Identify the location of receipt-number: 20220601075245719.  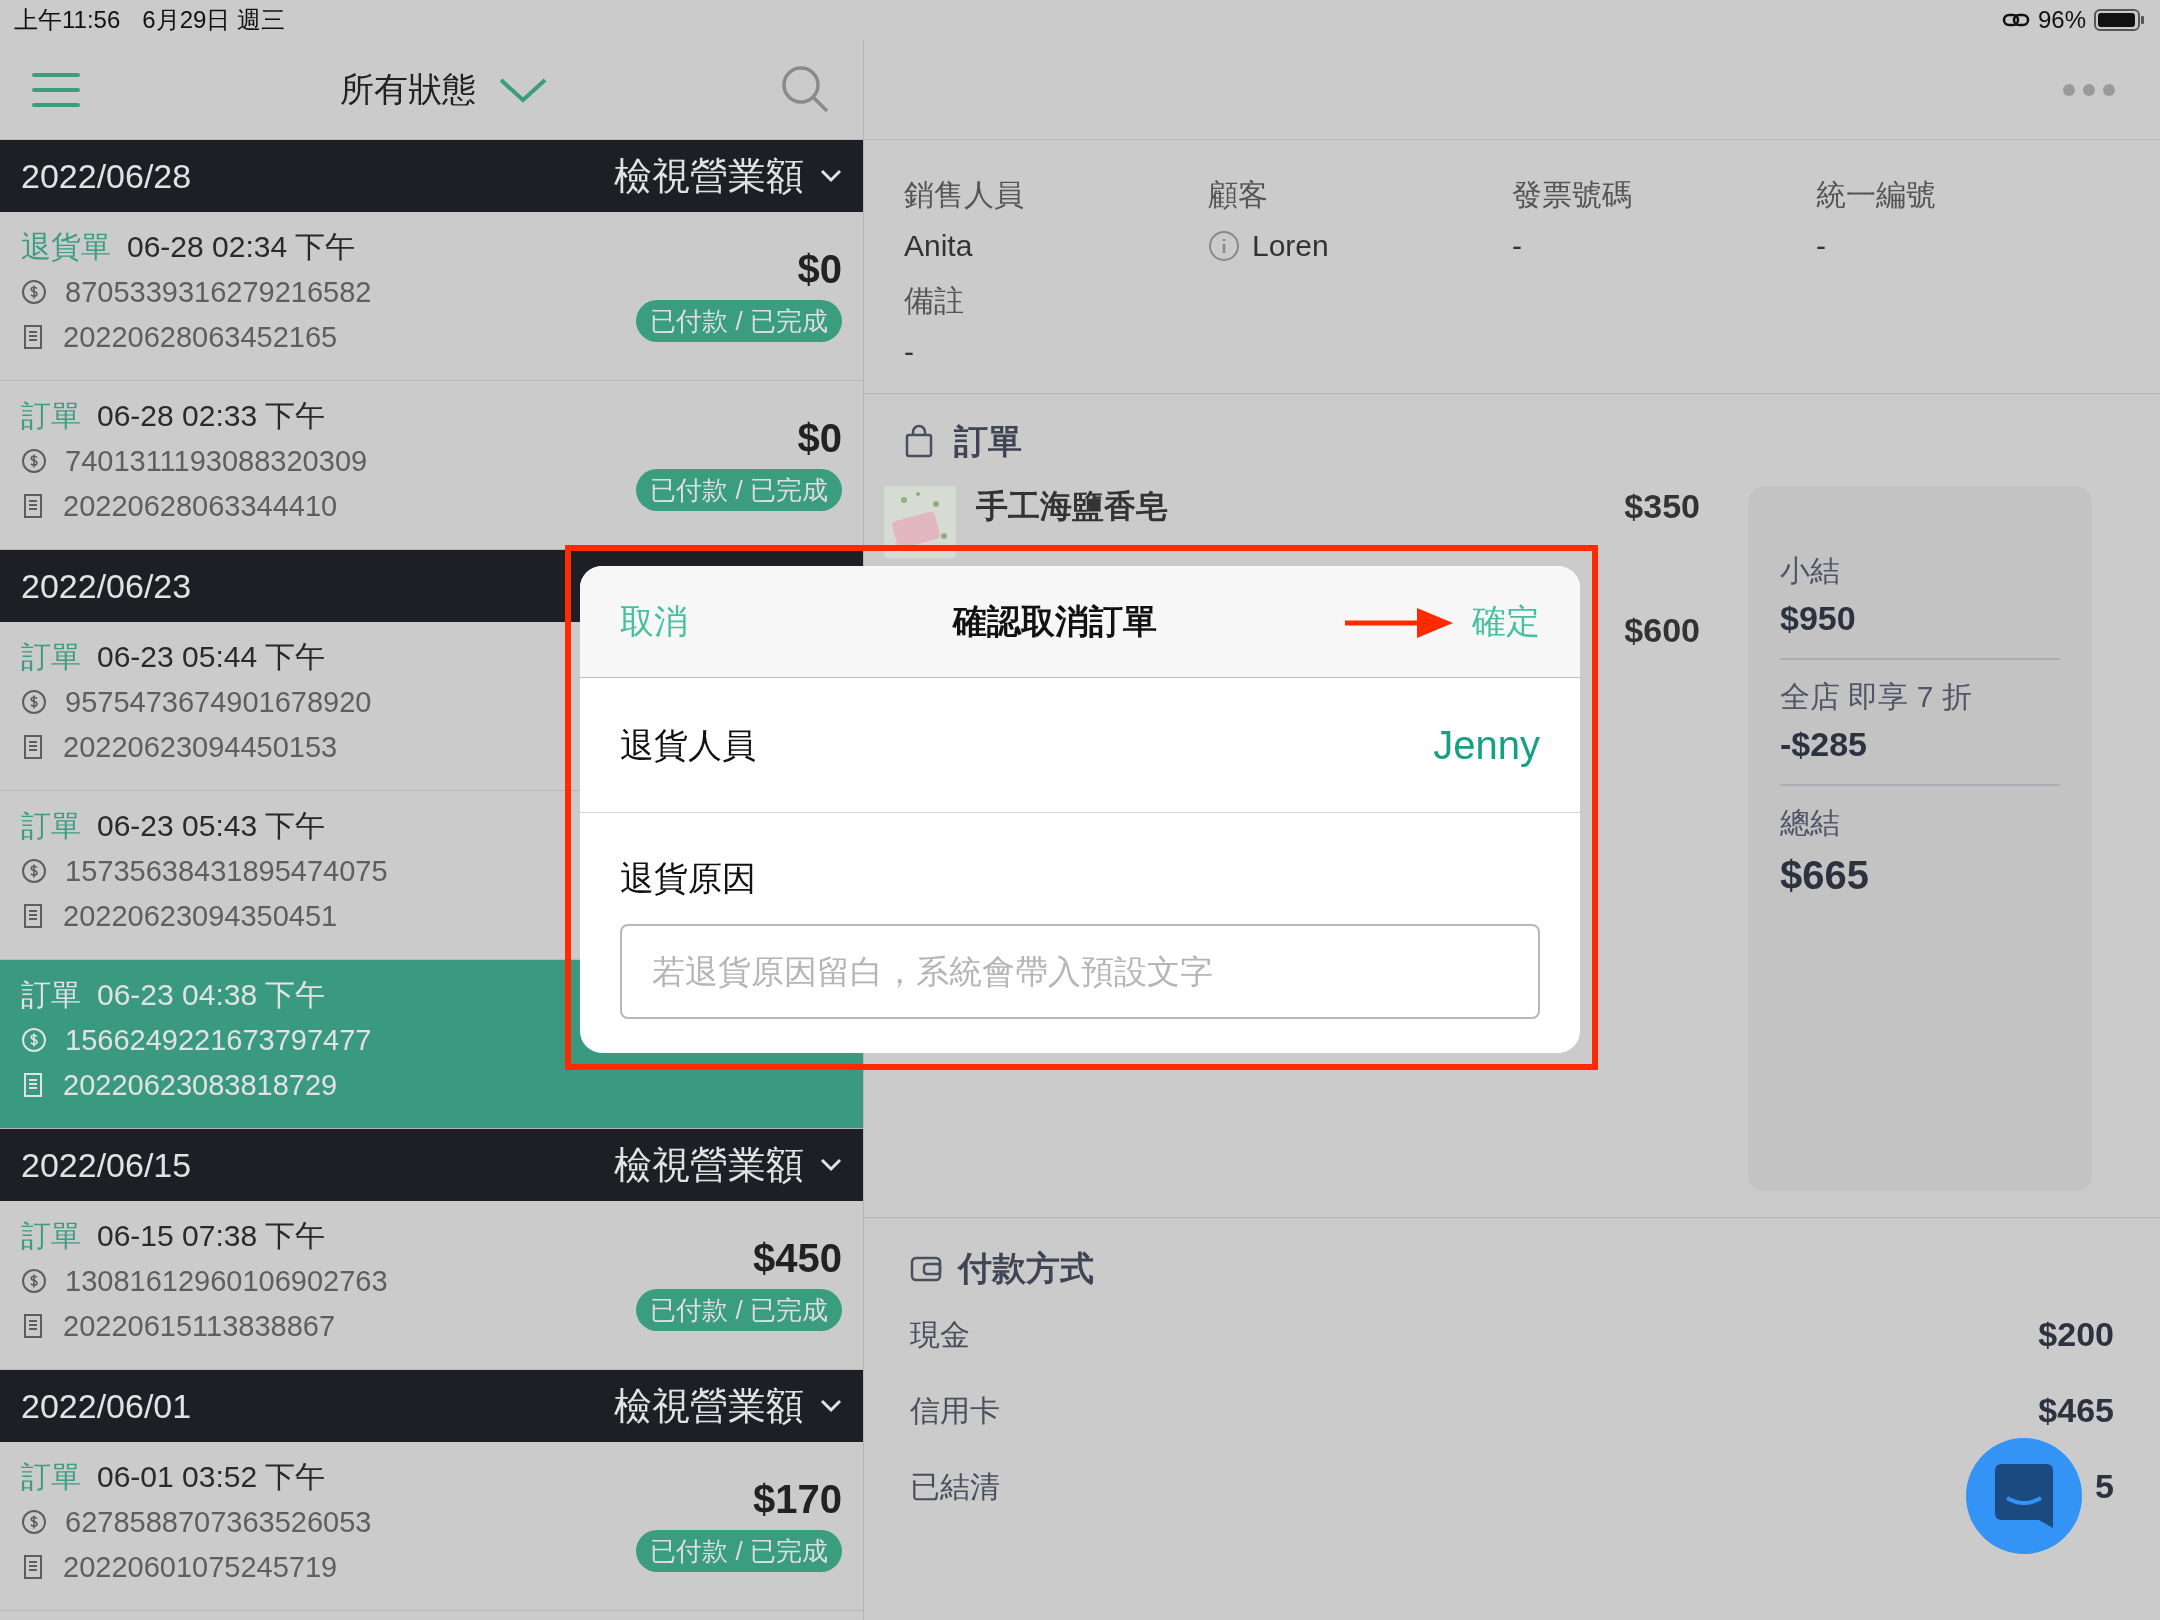
(200, 1567).